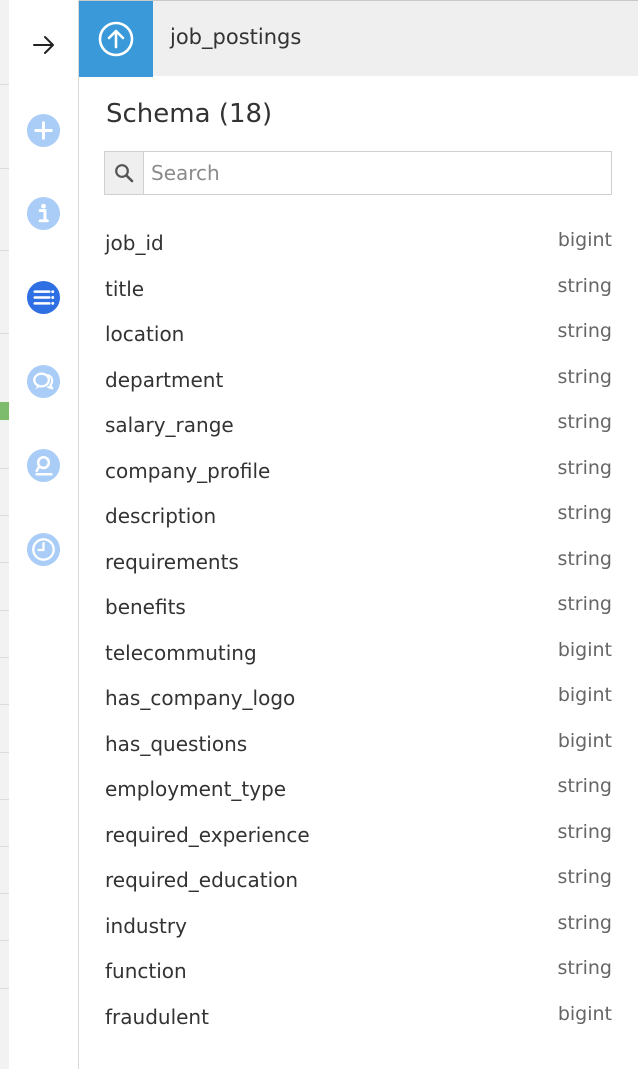 This screenshot has width=638, height=1069. What do you see at coordinates (161, 516) in the screenshot?
I see `field-name: description` at bounding box center [161, 516].